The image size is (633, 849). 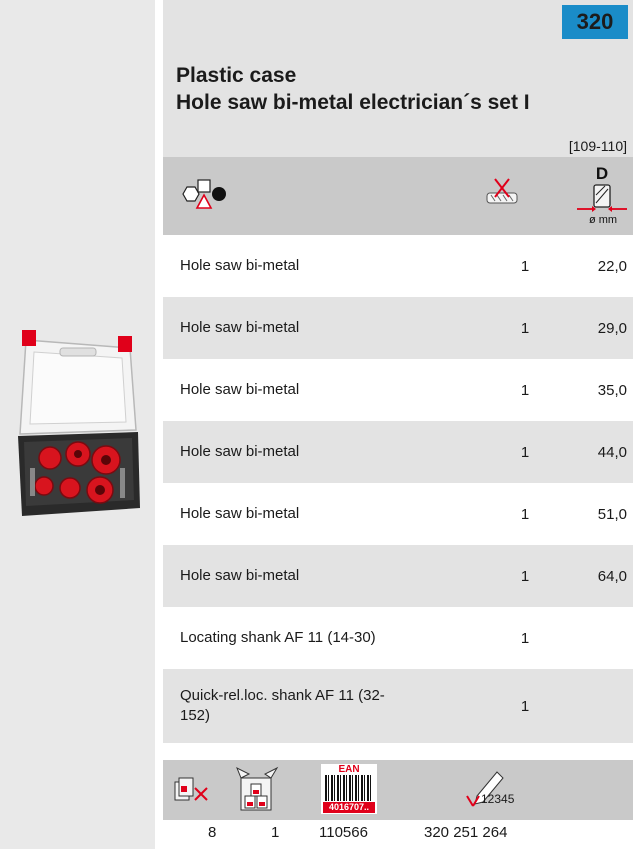 I want to click on ean-label: EAN, so click(x=349, y=769).